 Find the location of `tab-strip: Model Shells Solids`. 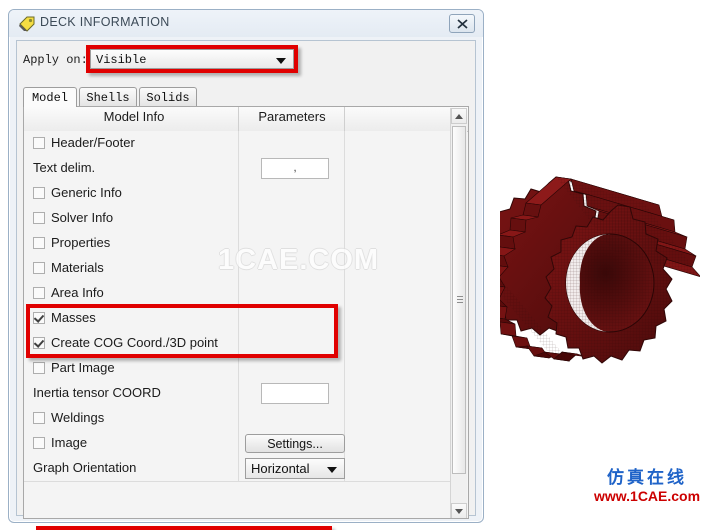

tab-strip: Model Shells Solids is located at coordinates (246, 97).